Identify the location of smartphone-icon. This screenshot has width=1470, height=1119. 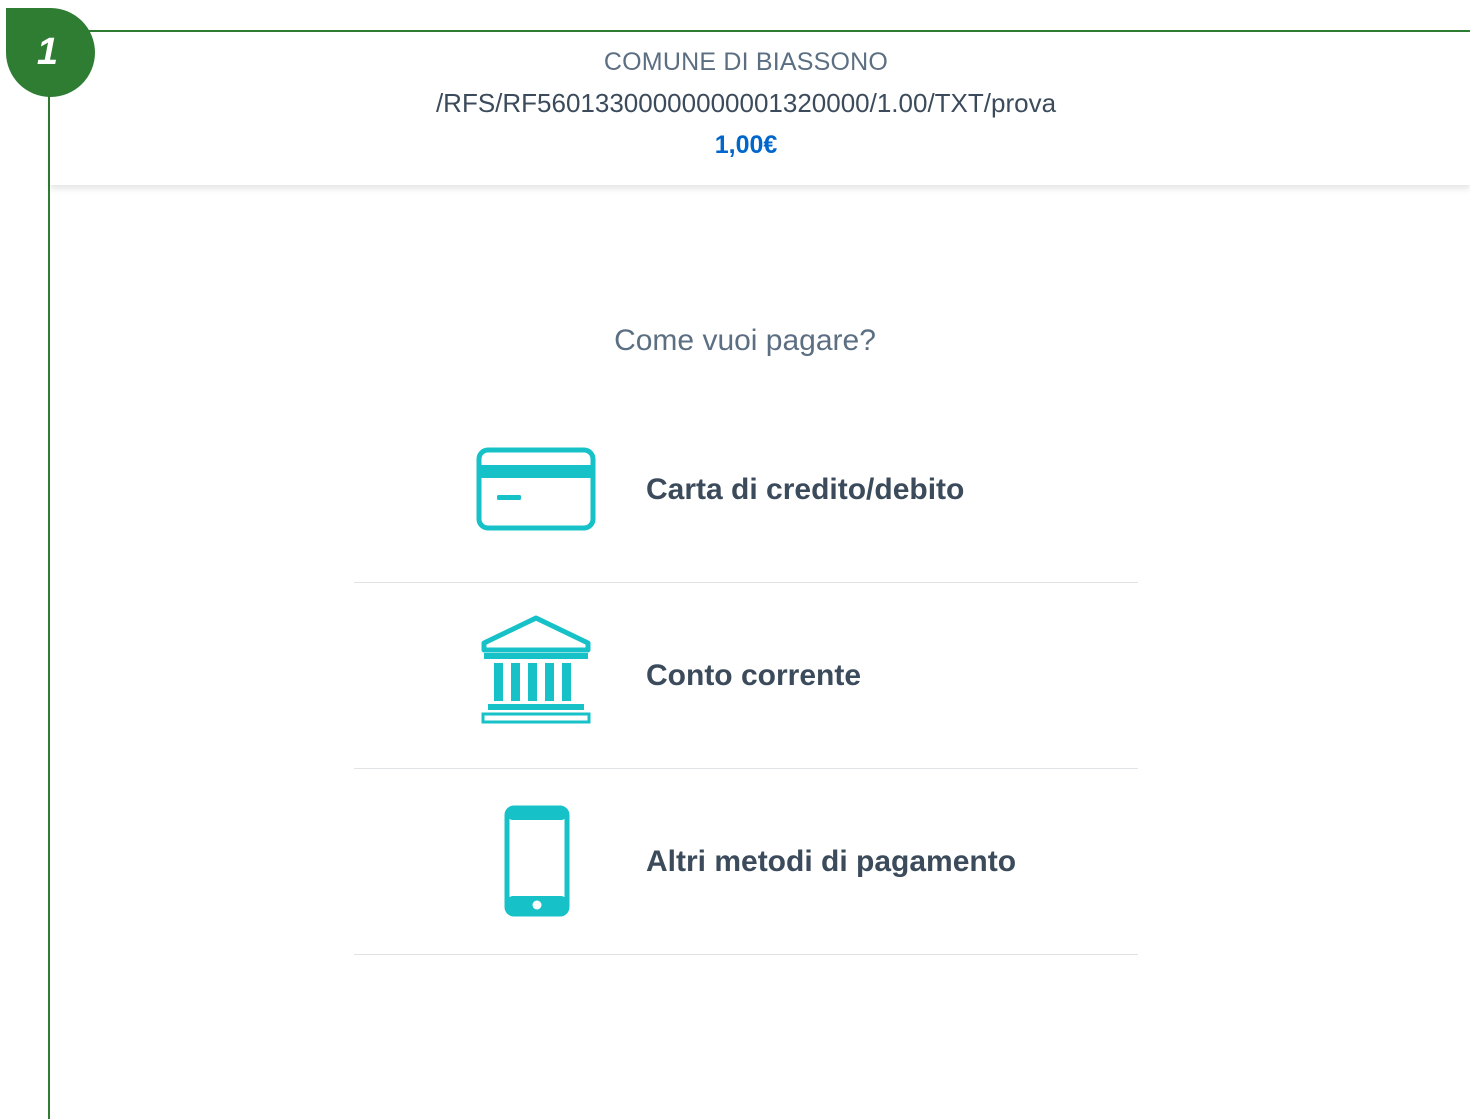
(537, 863).